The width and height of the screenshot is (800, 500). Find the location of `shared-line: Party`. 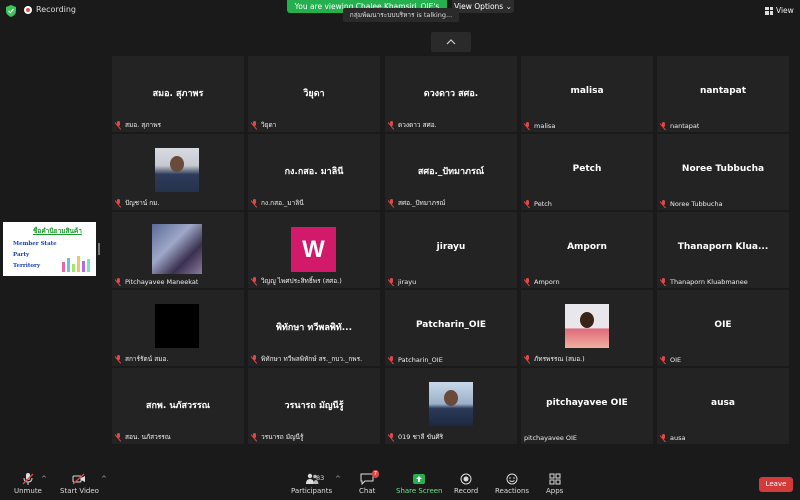

shared-line: Party is located at coordinates (21, 255).